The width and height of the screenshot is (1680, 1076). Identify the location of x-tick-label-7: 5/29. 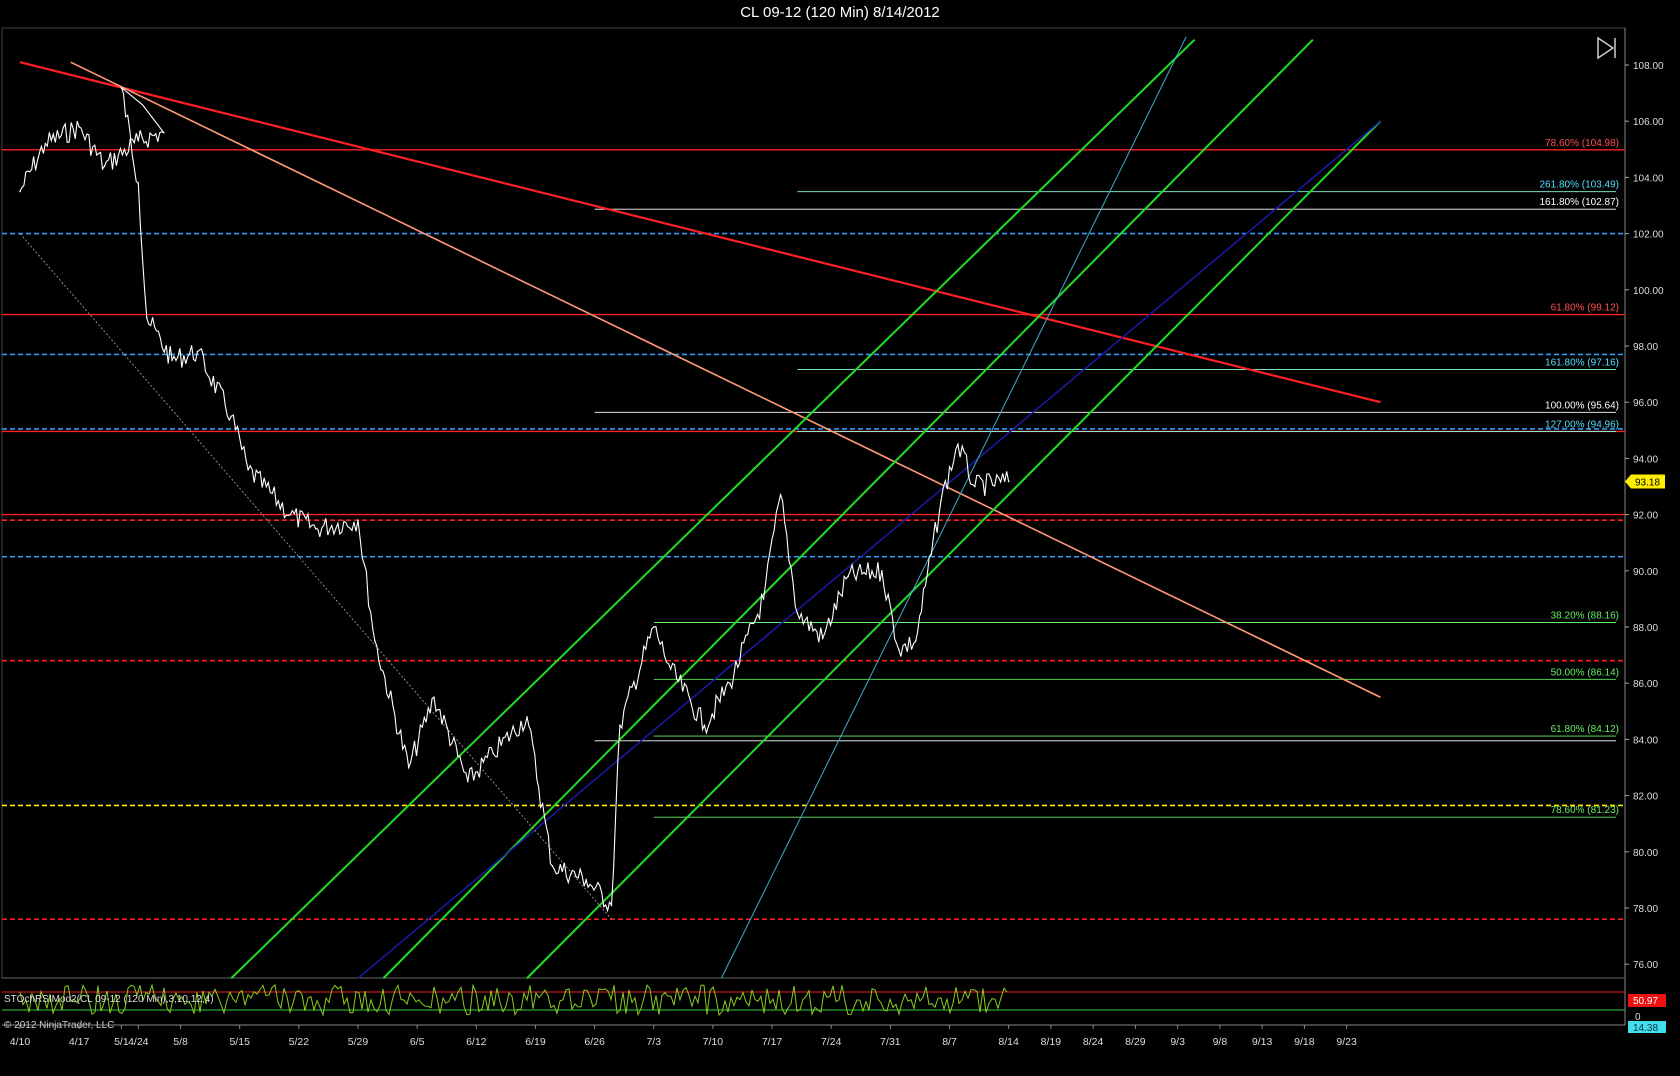
(358, 1042).